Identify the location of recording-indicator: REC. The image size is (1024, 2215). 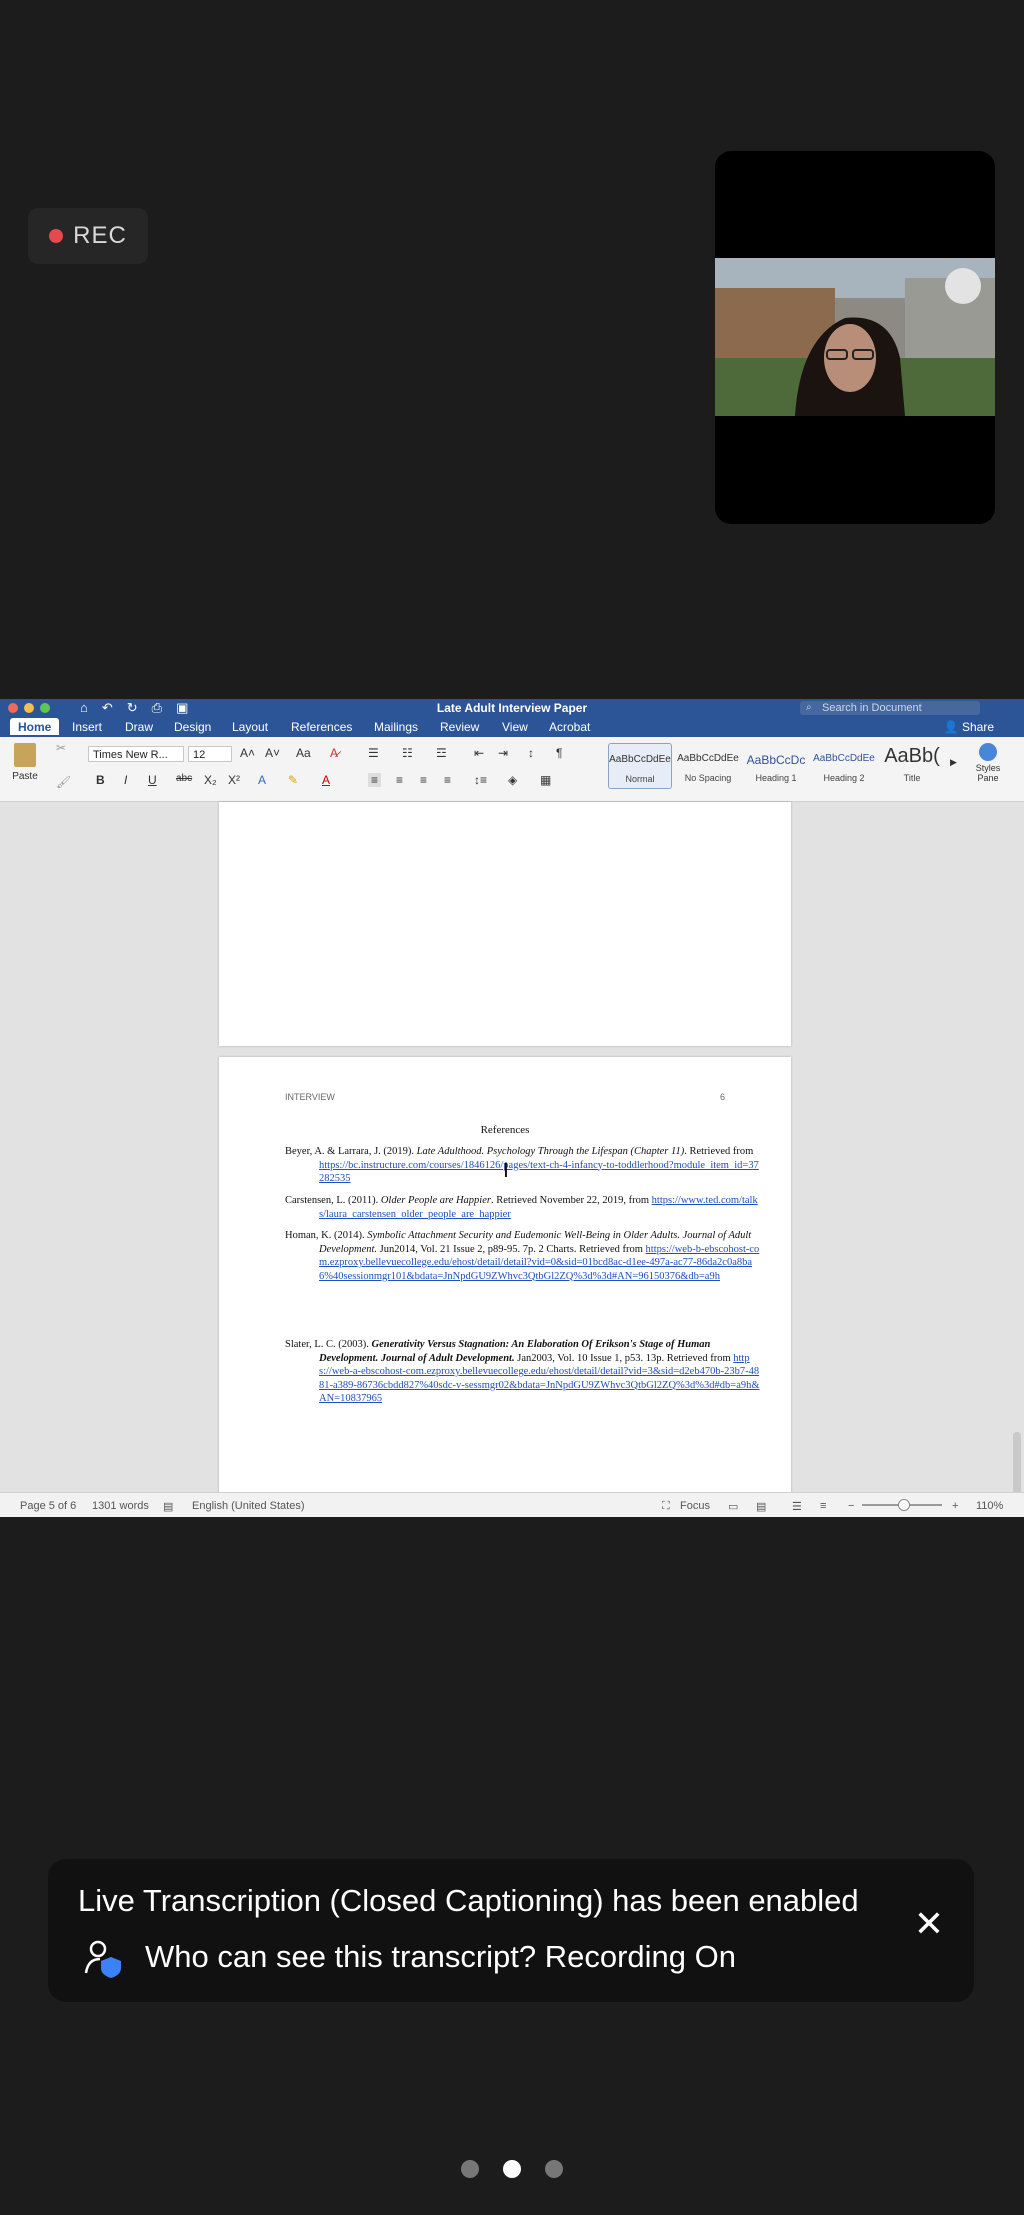
(88, 236).